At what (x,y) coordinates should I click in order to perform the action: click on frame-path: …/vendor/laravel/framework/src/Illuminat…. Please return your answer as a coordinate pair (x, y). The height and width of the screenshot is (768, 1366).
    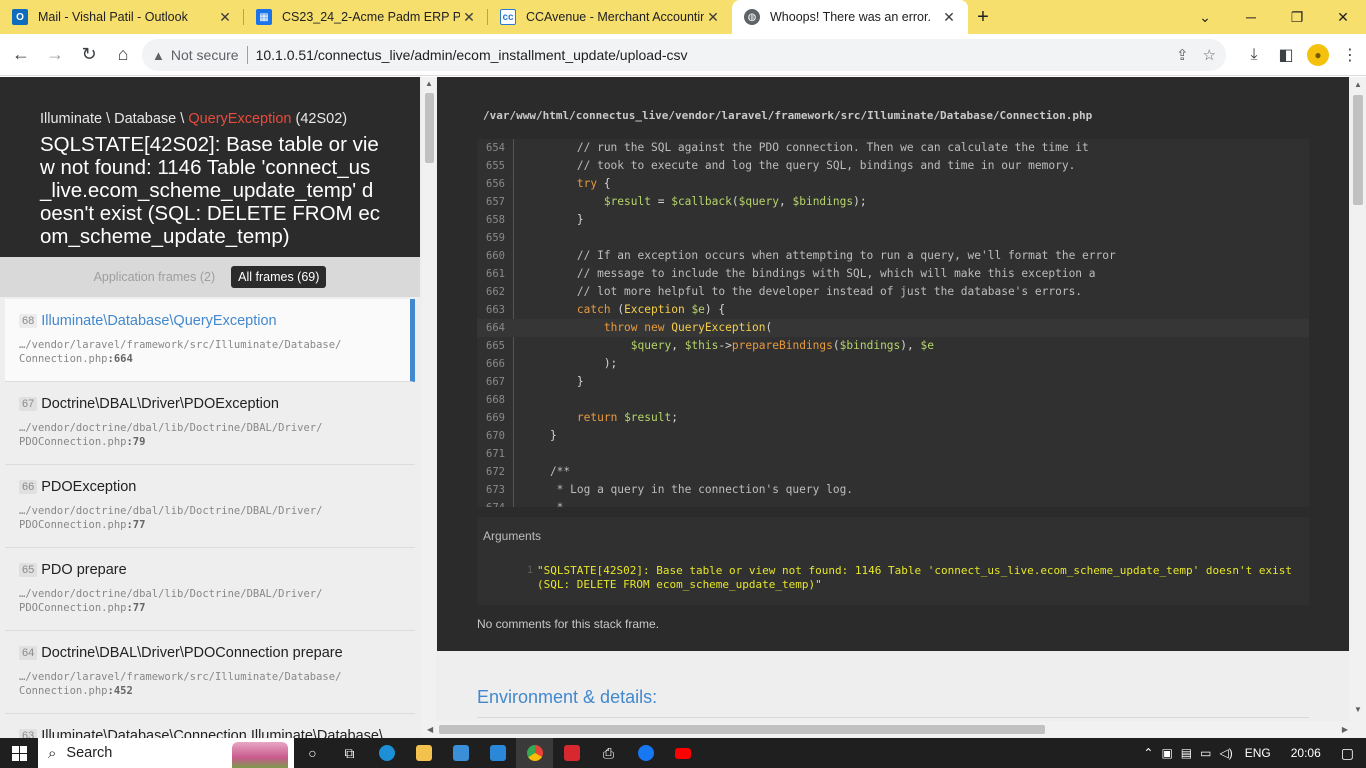
    Looking at the image, I should click on (180, 677).